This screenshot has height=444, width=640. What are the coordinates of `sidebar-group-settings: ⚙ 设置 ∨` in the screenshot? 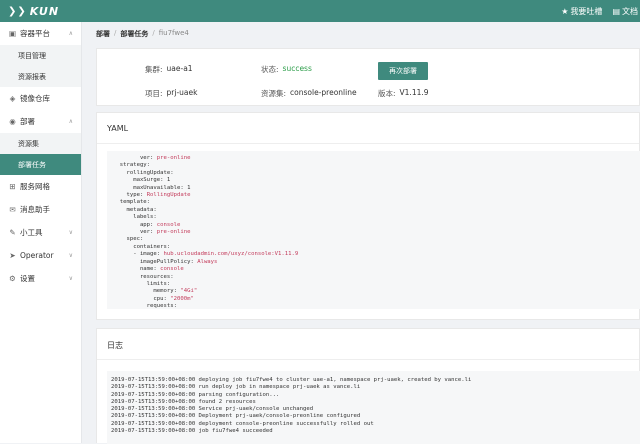 It's located at (40, 278).